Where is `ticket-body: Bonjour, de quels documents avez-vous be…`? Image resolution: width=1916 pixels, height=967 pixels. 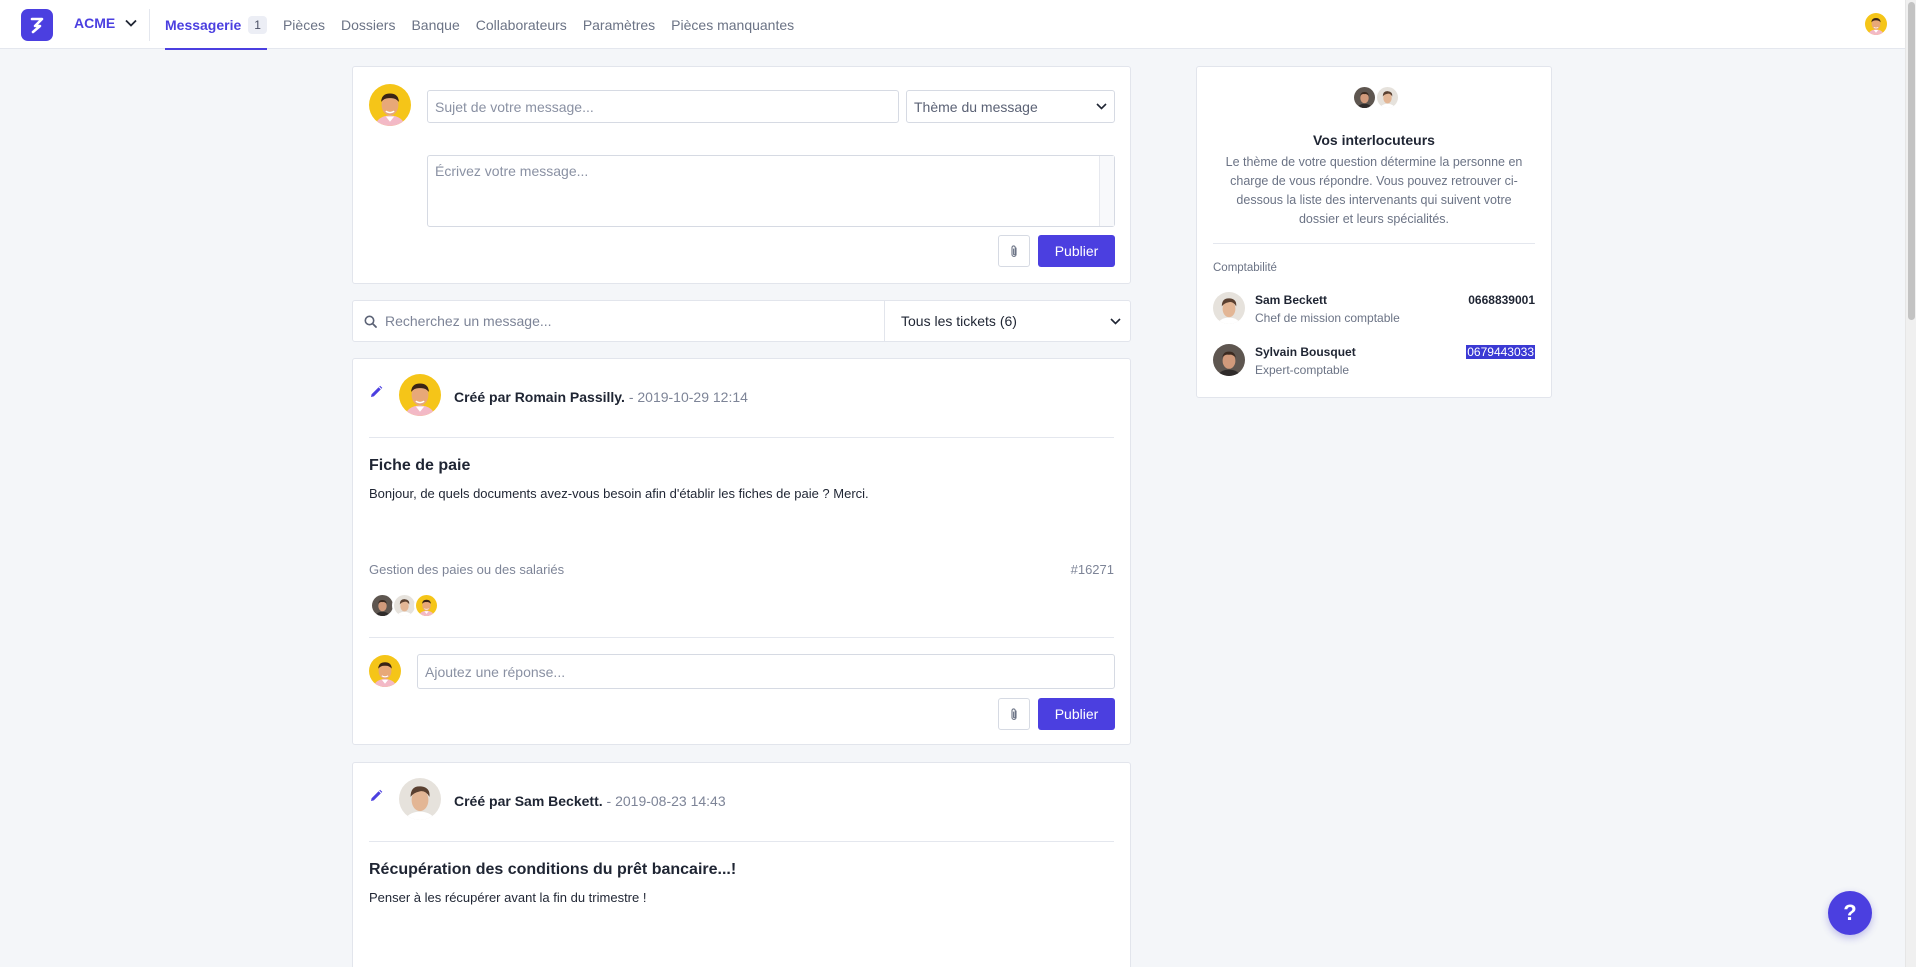
ticket-body: Bonjour, de quels documents avez-vous be… is located at coordinates (619, 493).